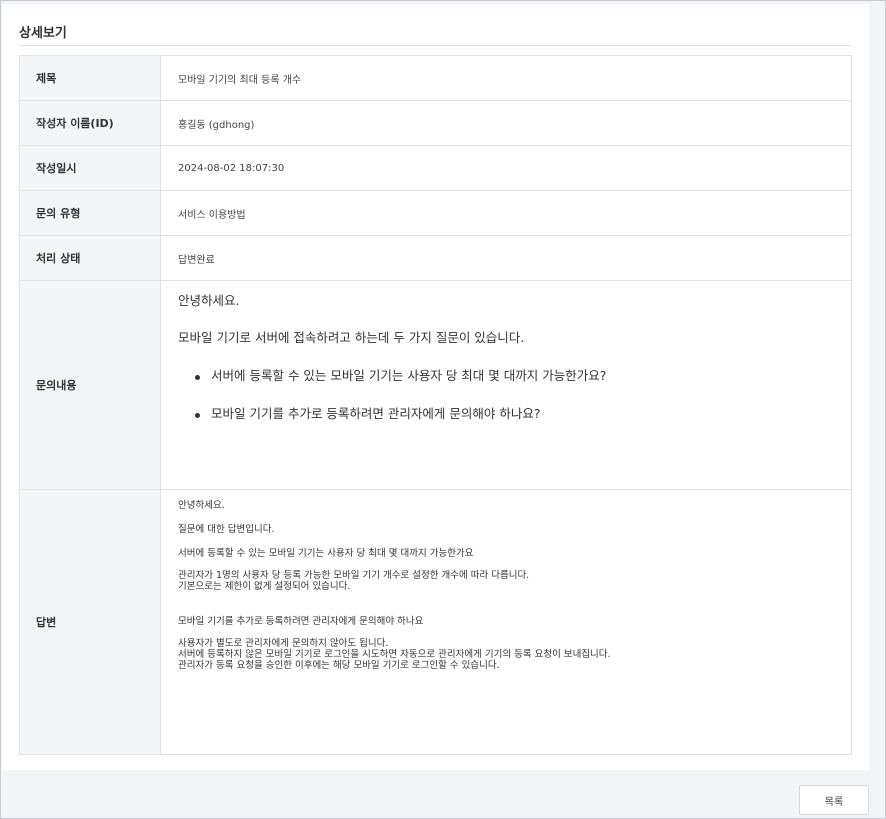  Describe the element at coordinates (209, 300) in the screenshot. I see `inquiry-greeting: 안녕하세요.` at that location.